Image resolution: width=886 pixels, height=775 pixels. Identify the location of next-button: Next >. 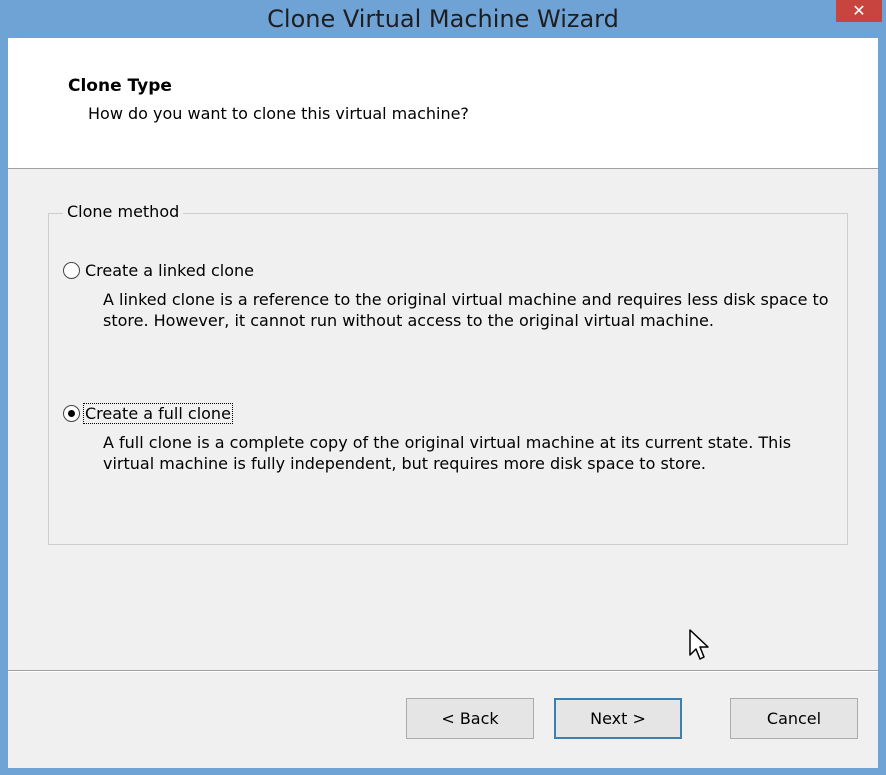
(618, 718).